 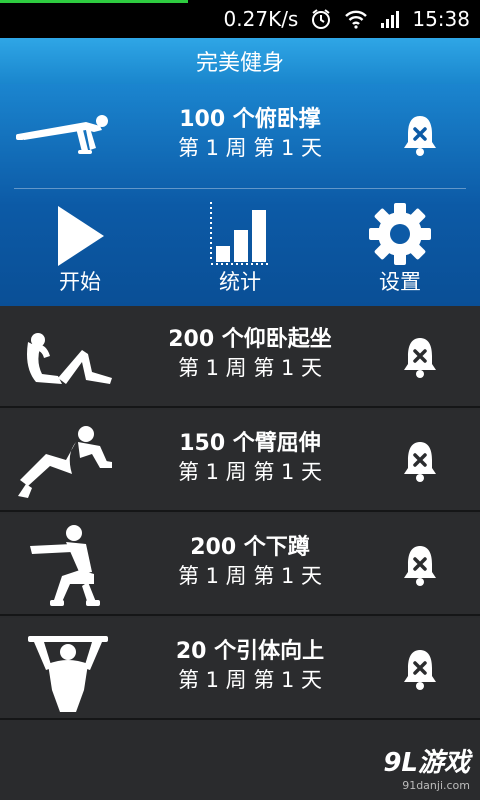 I want to click on featured-text: 100 个俯卧撑 第 1 周 第 1 天, so click(x=250, y=134).